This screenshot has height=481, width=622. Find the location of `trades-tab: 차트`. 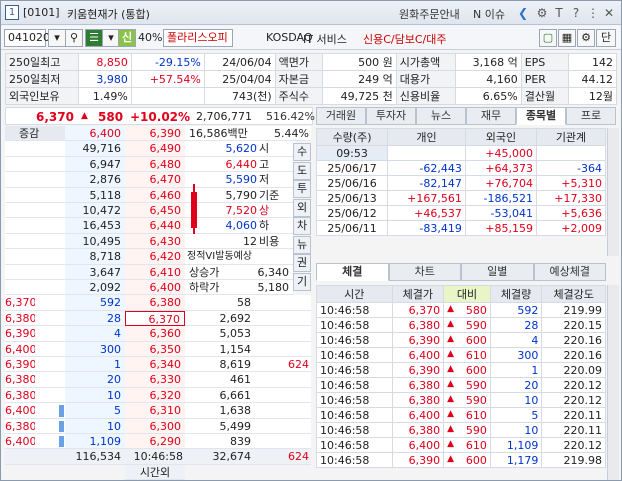

trades-tab: 차트 is located at coordinates (424, 272).